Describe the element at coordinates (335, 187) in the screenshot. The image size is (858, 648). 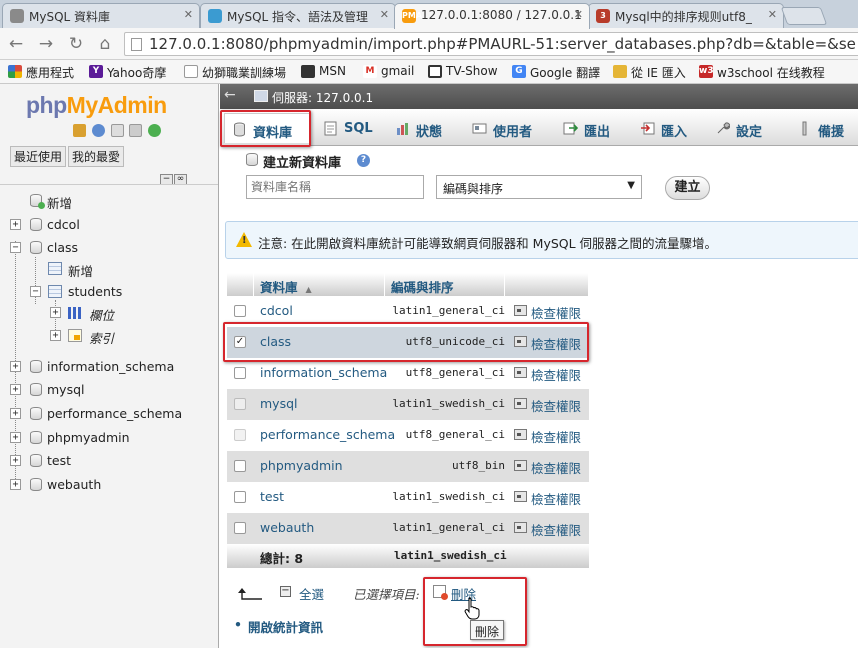
I see `database-name-input` at that location.